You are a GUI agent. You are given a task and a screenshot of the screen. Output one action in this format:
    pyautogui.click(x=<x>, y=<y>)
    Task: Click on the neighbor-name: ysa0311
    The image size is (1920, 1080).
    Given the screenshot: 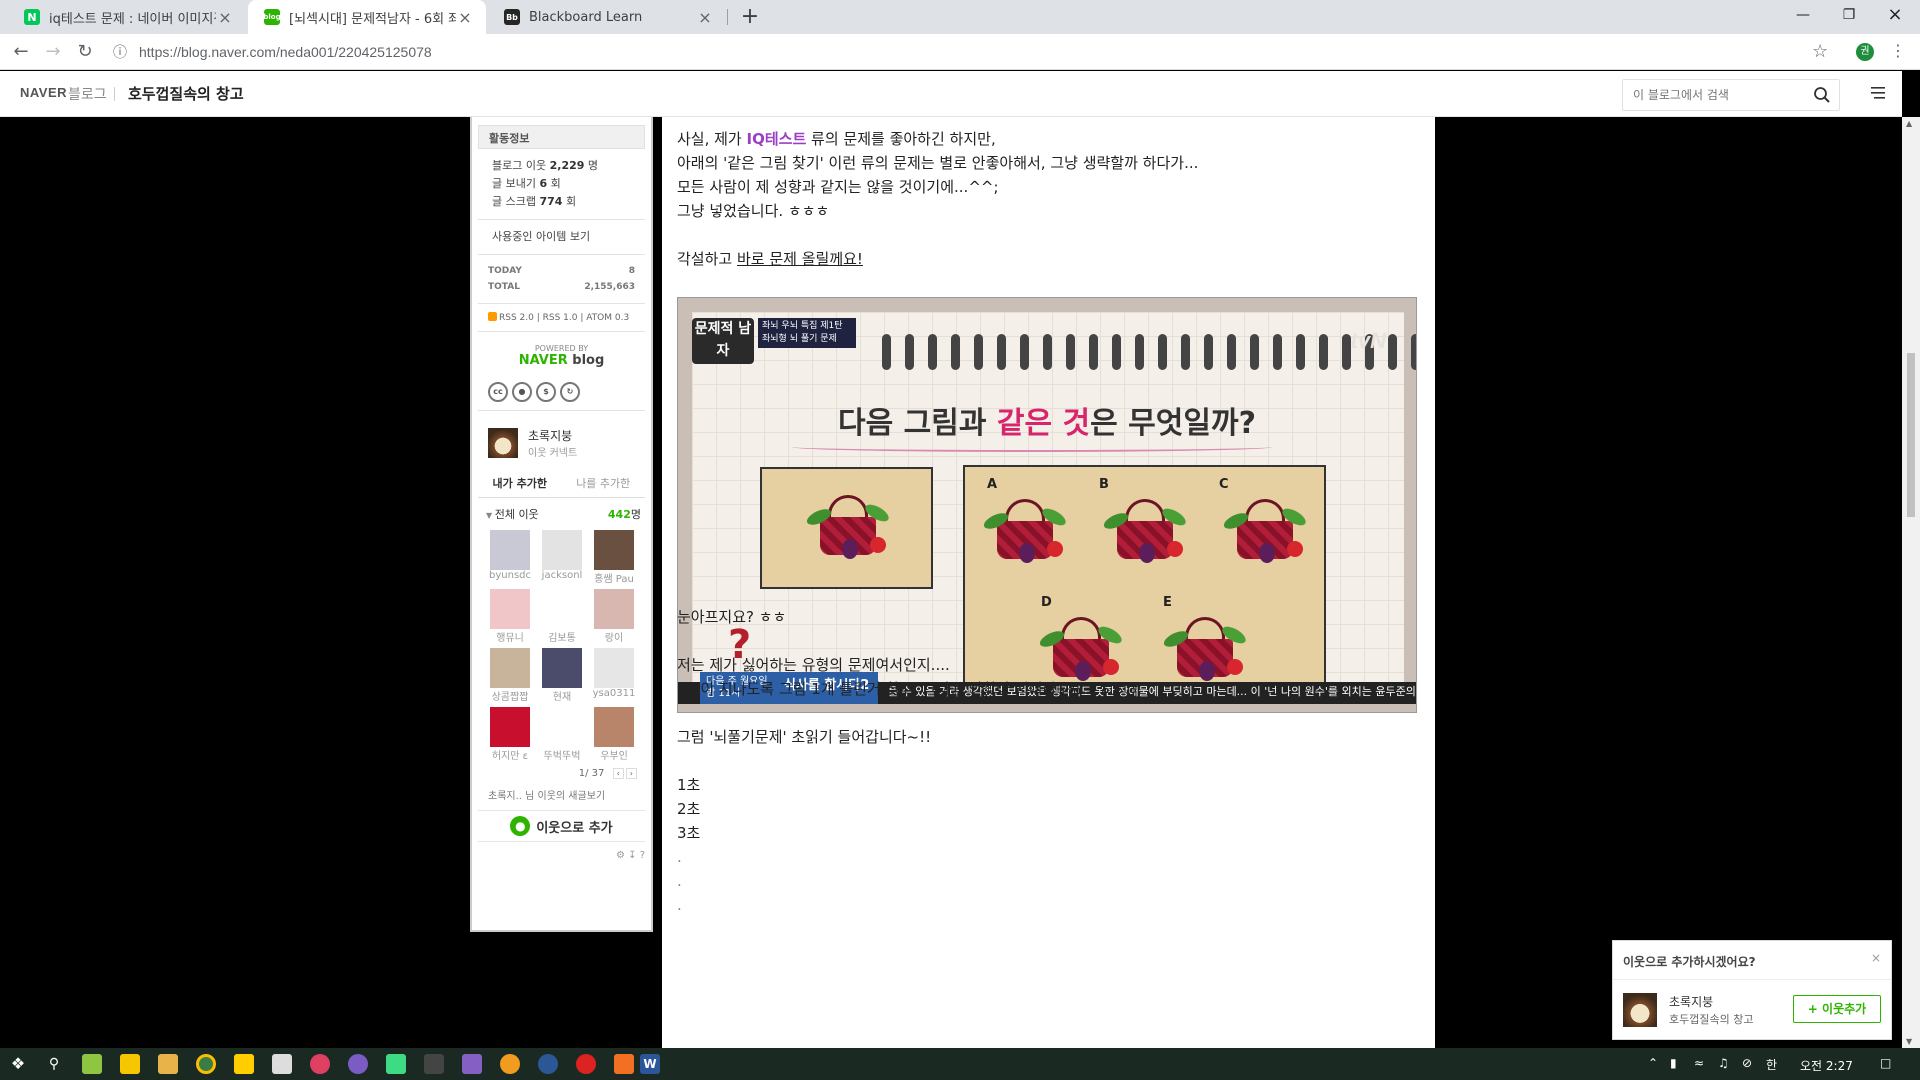 What is the action you would take?
    pyautogui.click(x=614, y=693)
    